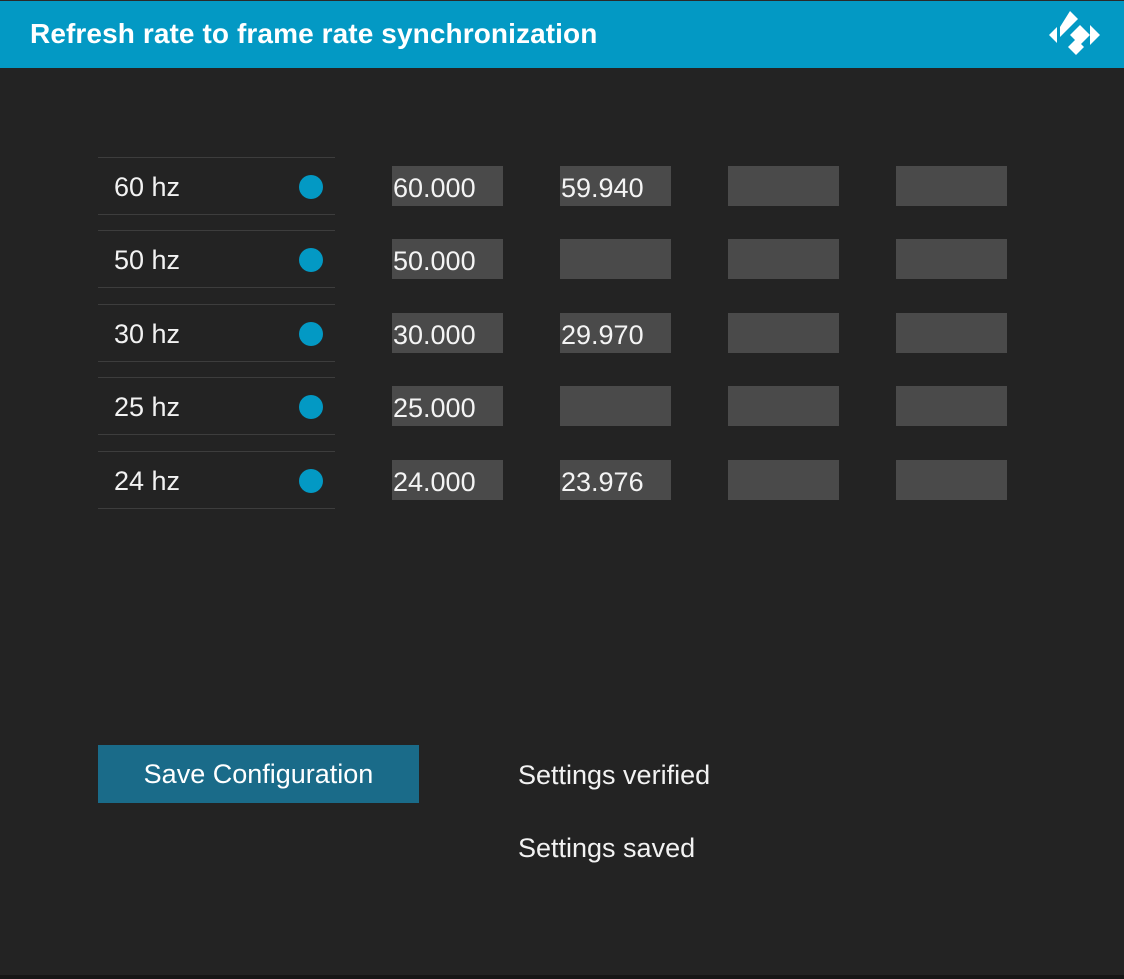  Describe the element at coordinates (447, 186) in the screenshot. I see `frame-rate-field-1: 60.000` at that location.